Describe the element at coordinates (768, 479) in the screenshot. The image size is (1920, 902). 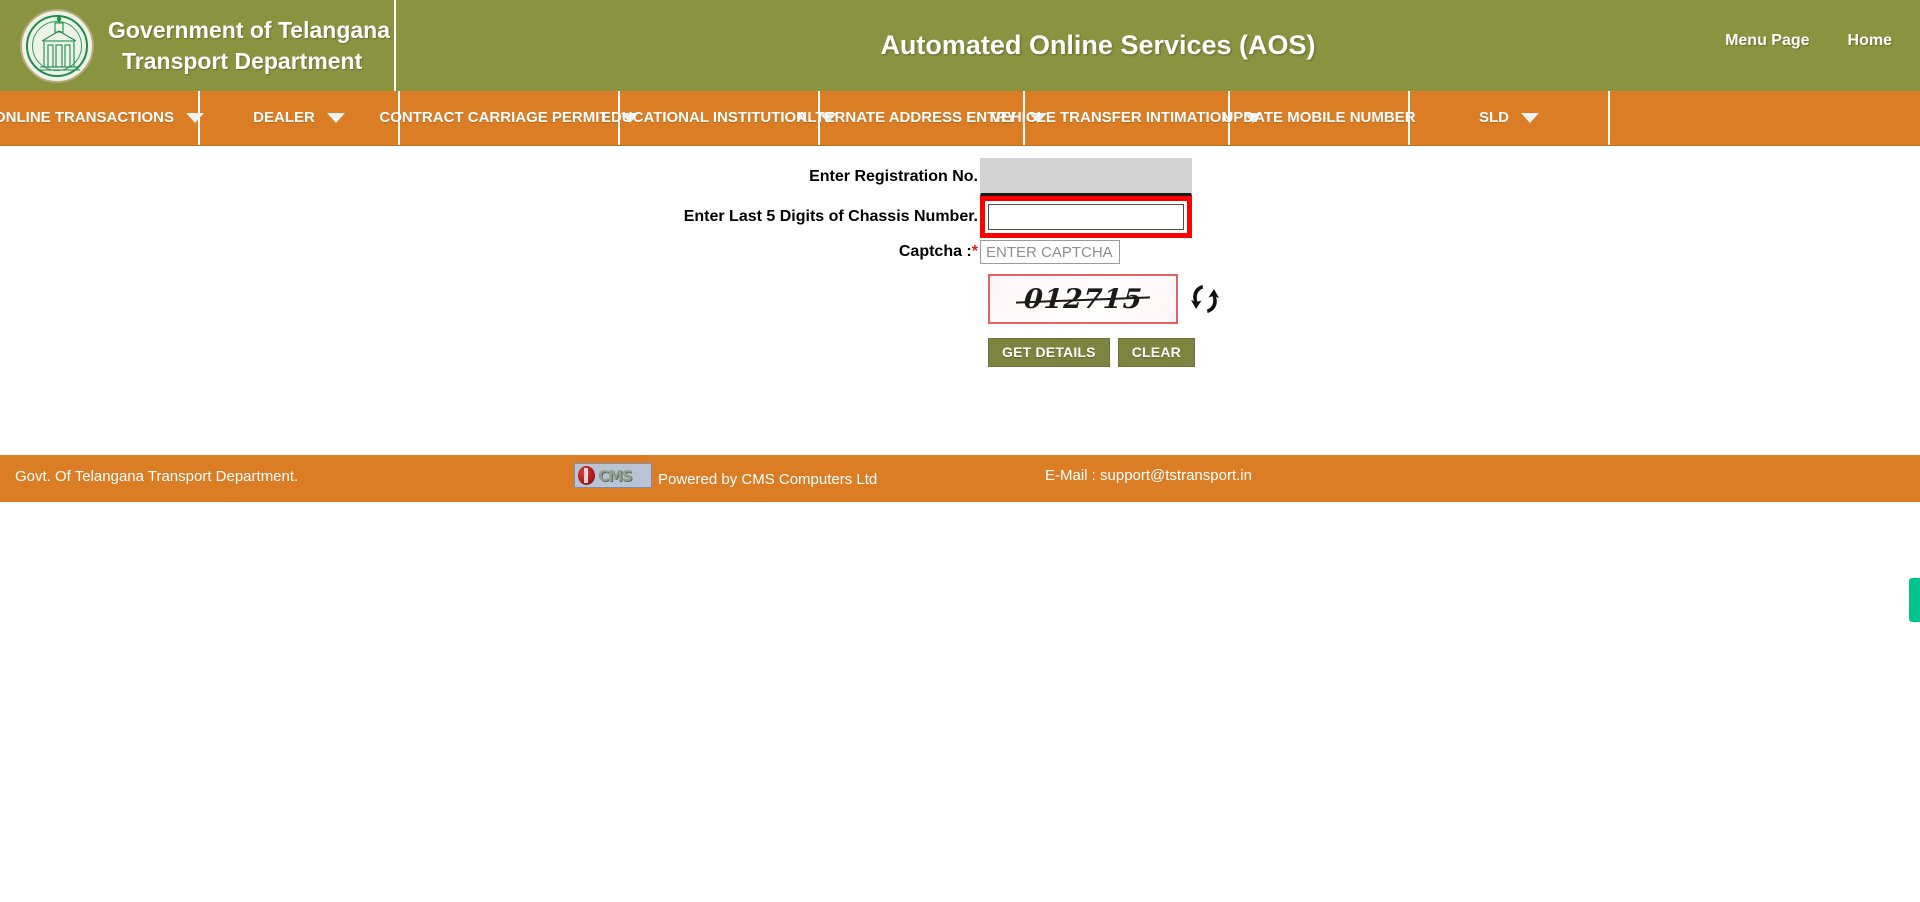
I see `powered-by-text: Powered by CMS Computers Ltd` at that location.